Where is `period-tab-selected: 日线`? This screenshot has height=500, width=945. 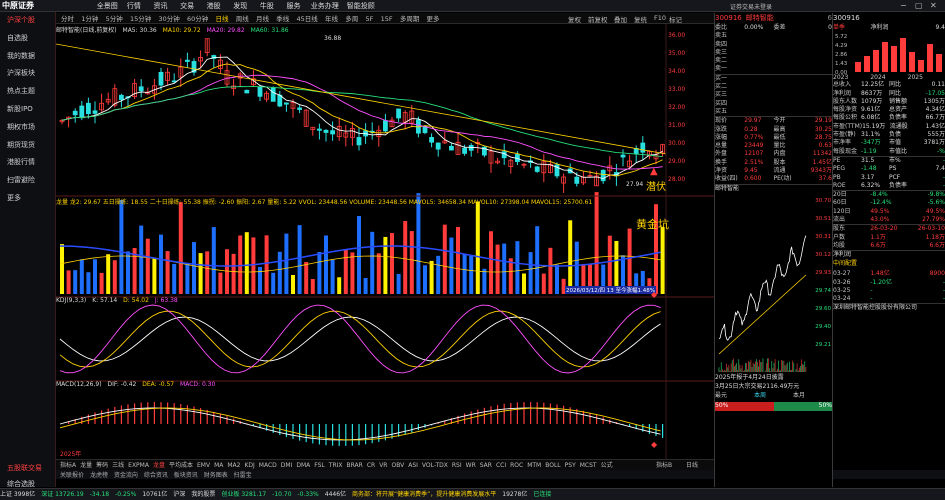 period-tab-selected: 日线 is located at coordinates (222, 19).